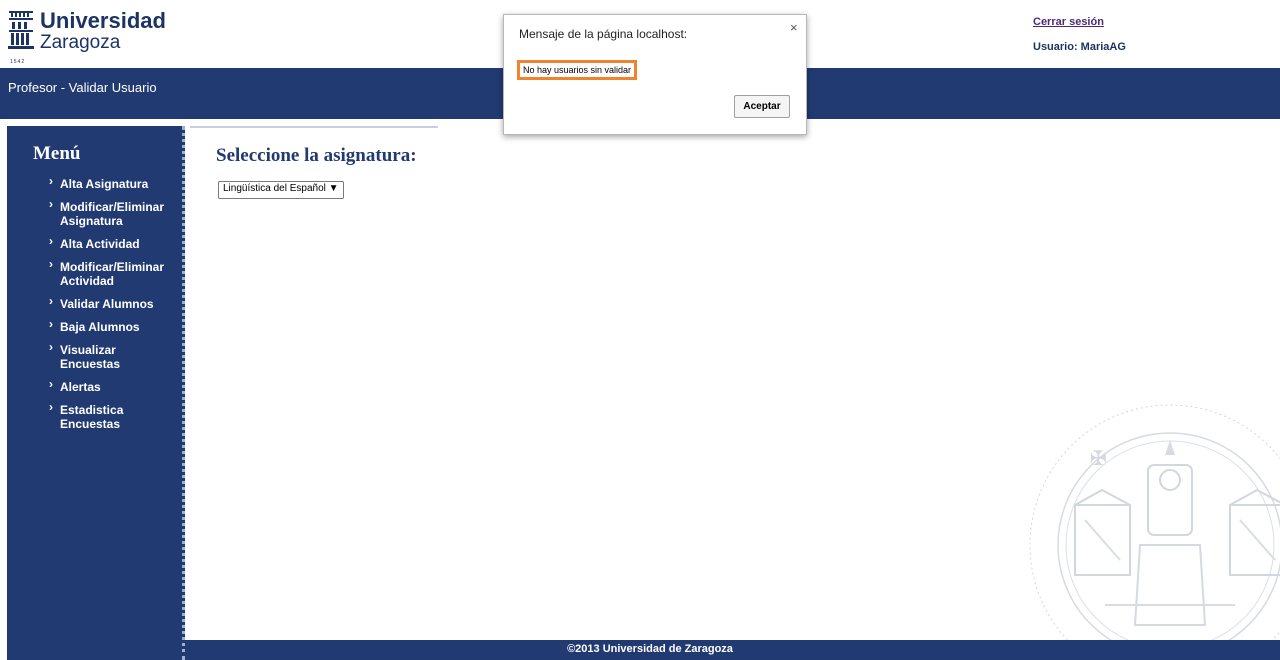  Describe the element at coordinates (577, 70) in the screenshot. I see `dialog-message: No hay usuarios sin validar` at that location.